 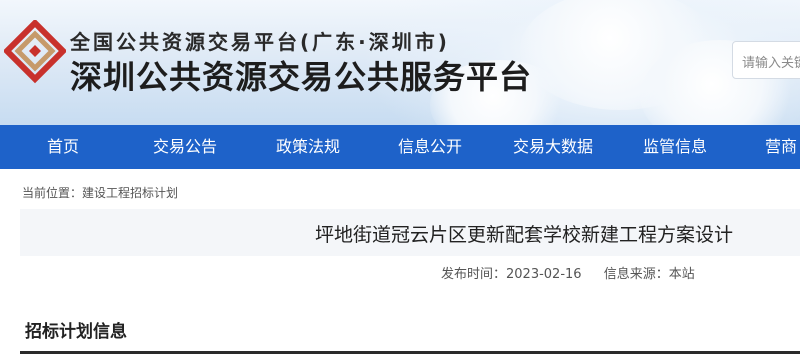 I want to click on nav-item-policy: 政策法规, so click(x=308, y=147).